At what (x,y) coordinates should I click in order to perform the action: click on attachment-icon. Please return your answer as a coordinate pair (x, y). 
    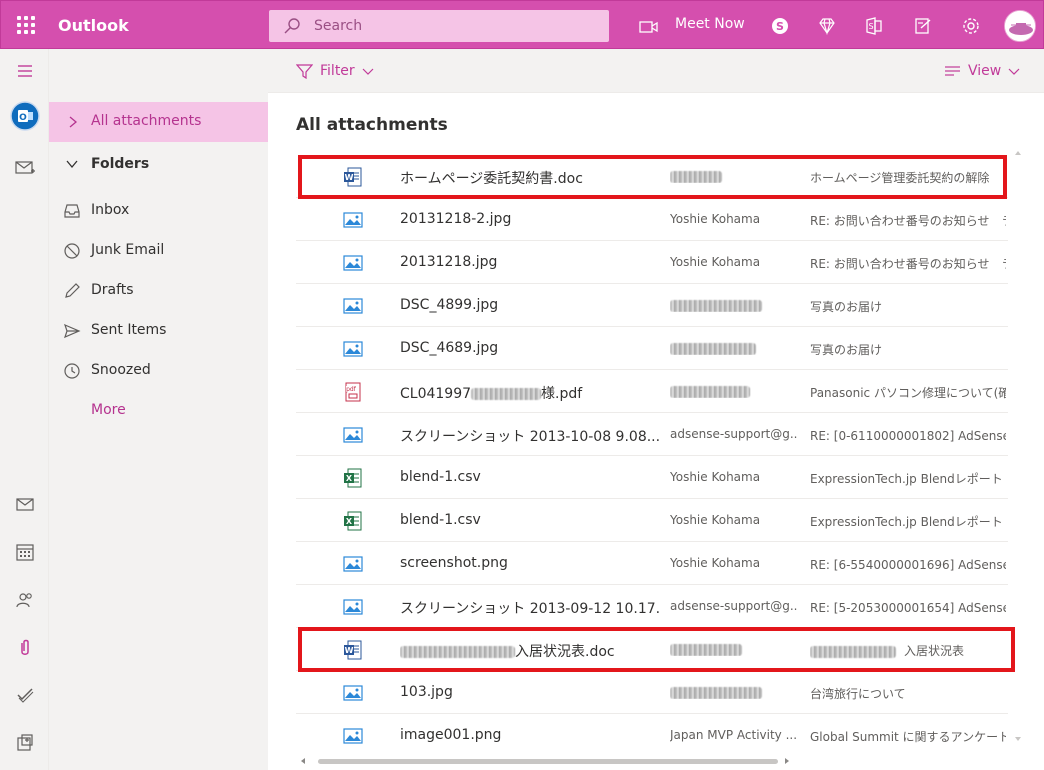
    Looking at the image, I should click on (25, 648).